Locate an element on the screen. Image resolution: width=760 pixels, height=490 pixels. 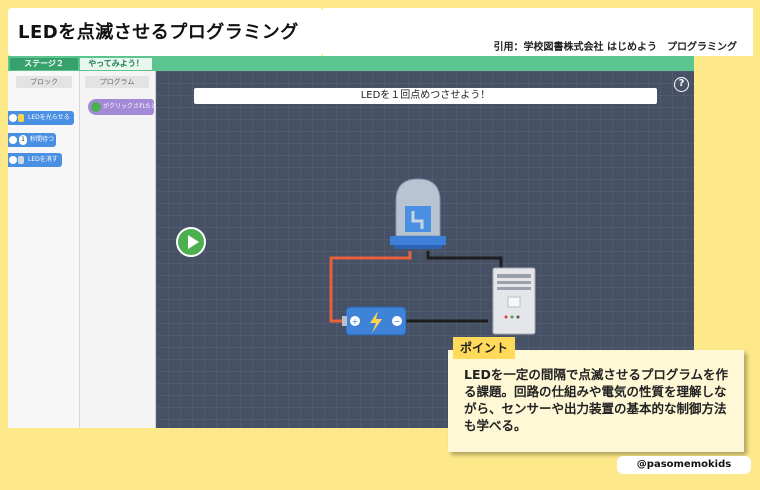
battery-icon: + − is located at coordinates (374, 321).